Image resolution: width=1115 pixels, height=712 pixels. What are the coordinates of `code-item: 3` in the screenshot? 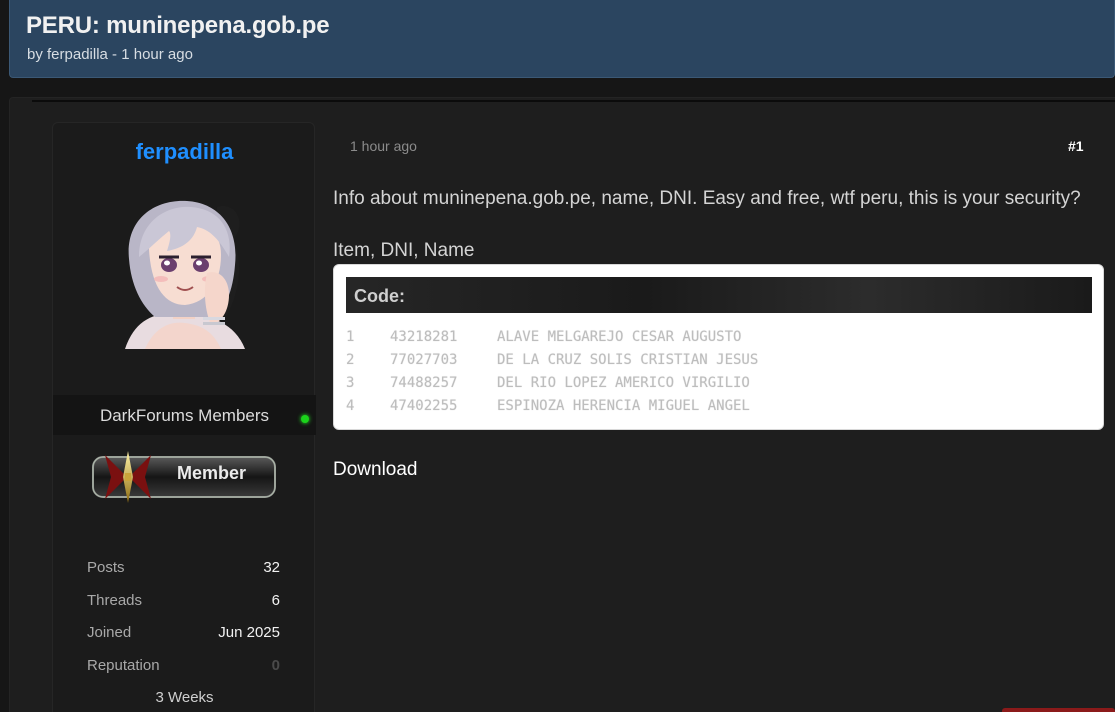 It's located at (350, 383).